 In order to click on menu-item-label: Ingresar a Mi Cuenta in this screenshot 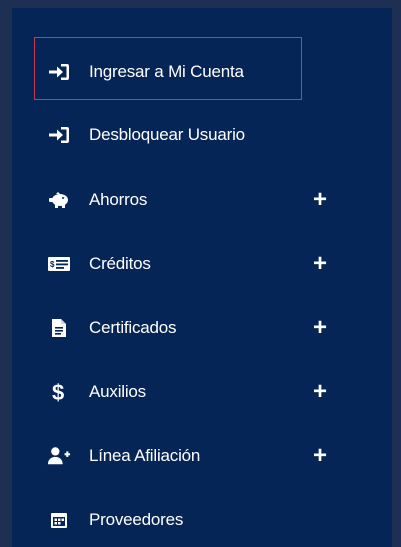, I will do `click(166, 71)`.